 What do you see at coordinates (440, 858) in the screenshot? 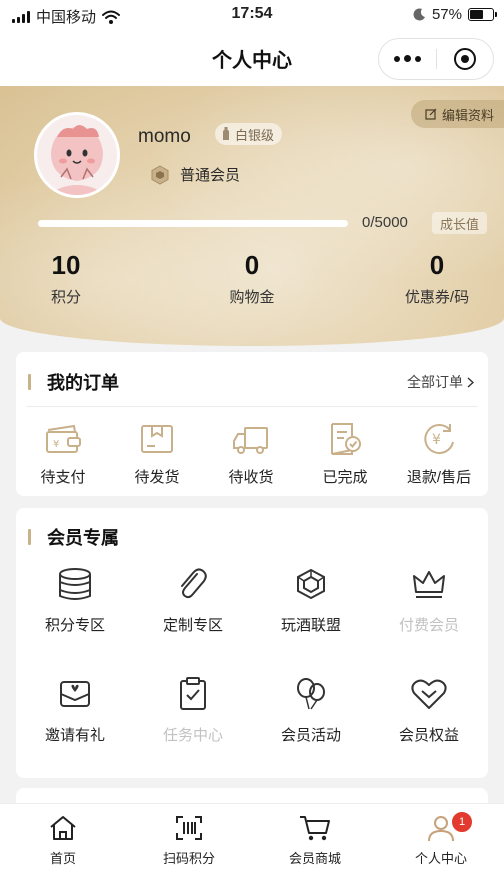
I see `tab-label: 个人中心` at bounding box center [440, 858].